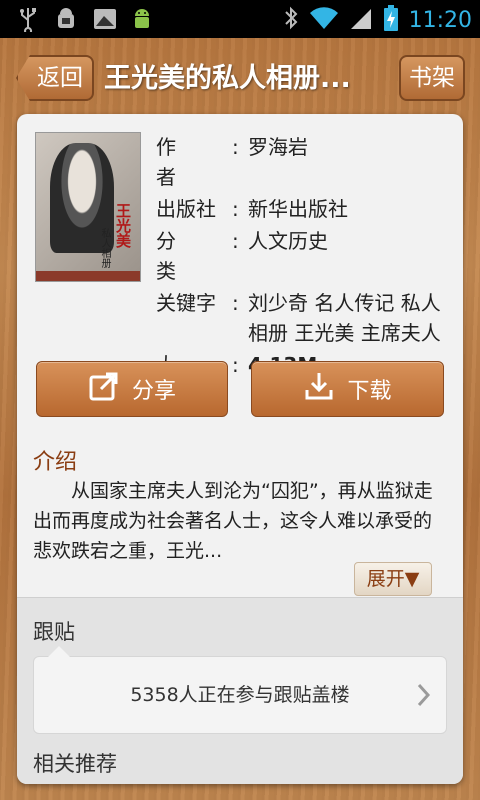 The height and width of the screenshot is (800, 480). Describe the element at coordinates (291, 20) in the screenshot. I see `bluetooth-icon` at that location.